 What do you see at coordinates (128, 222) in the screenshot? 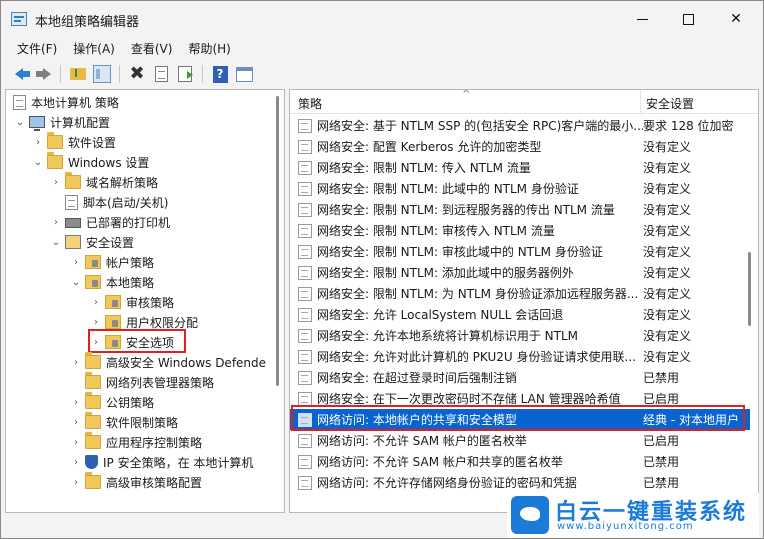
I see `tree-item-label: 已部署的打印机` at bounding box center [128, 222].